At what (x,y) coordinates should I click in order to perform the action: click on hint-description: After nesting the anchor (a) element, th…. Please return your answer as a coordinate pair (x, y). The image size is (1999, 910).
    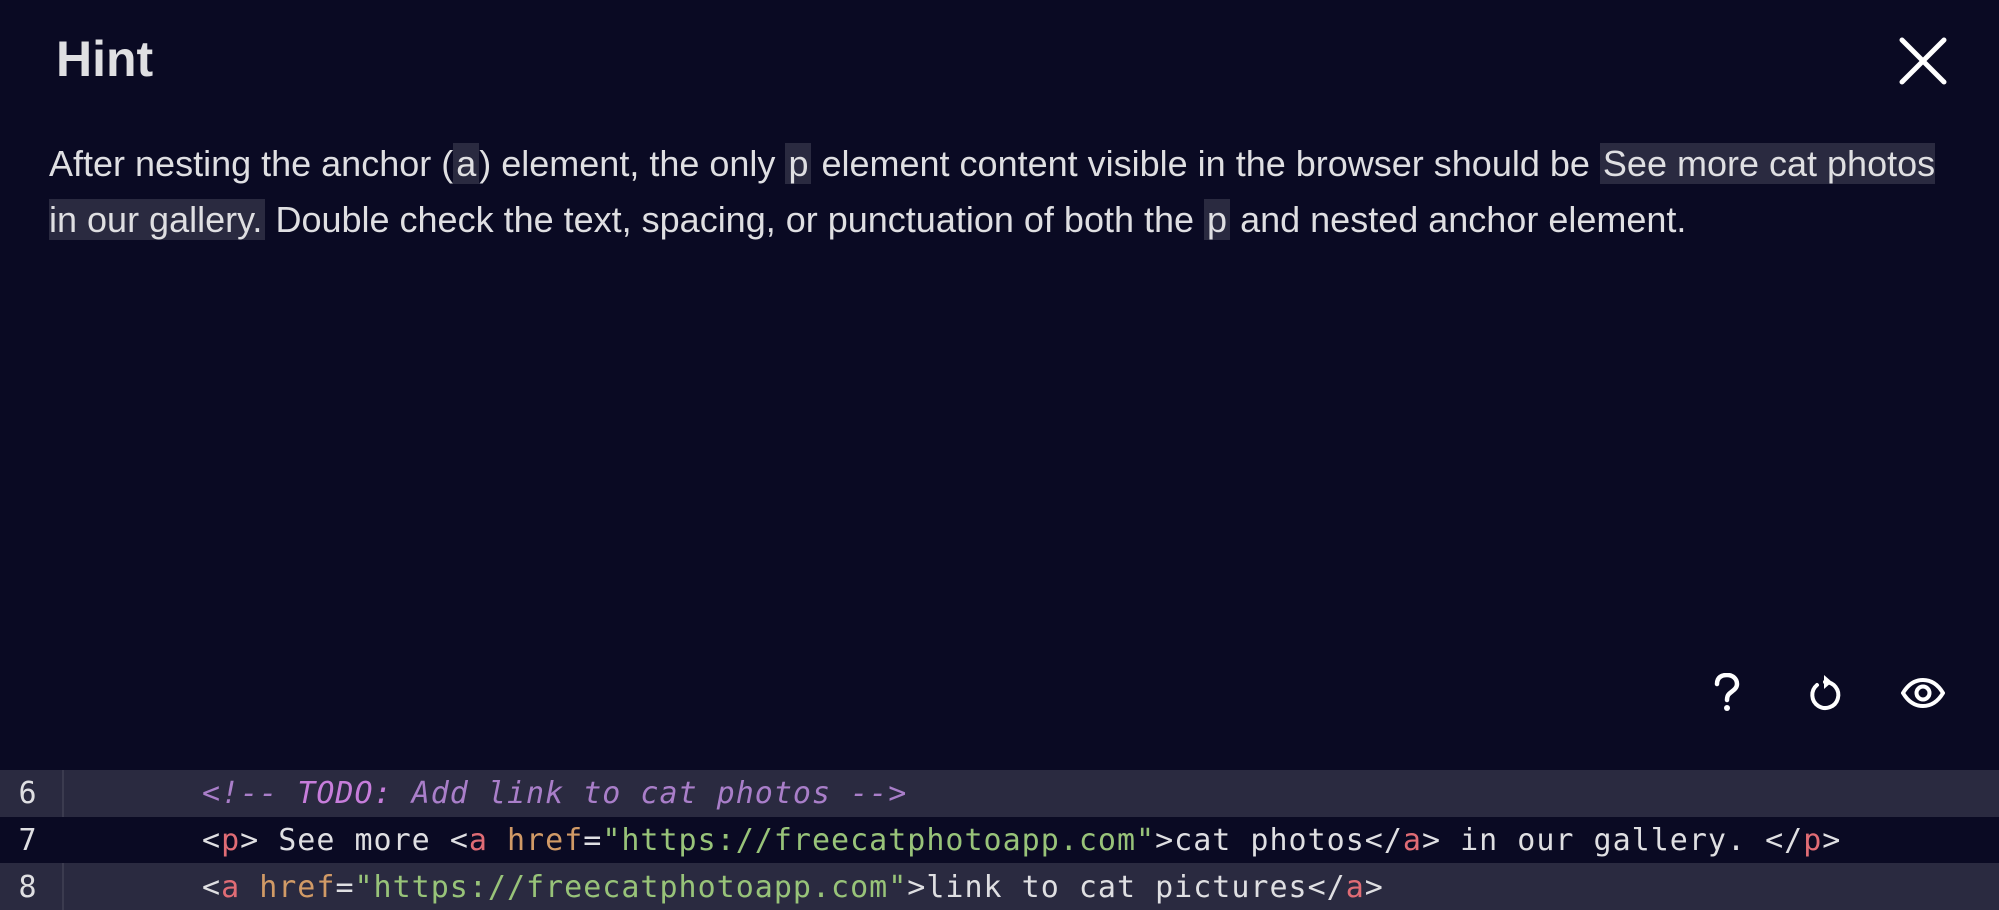
    Looking at the image, I should click on (999, 192).